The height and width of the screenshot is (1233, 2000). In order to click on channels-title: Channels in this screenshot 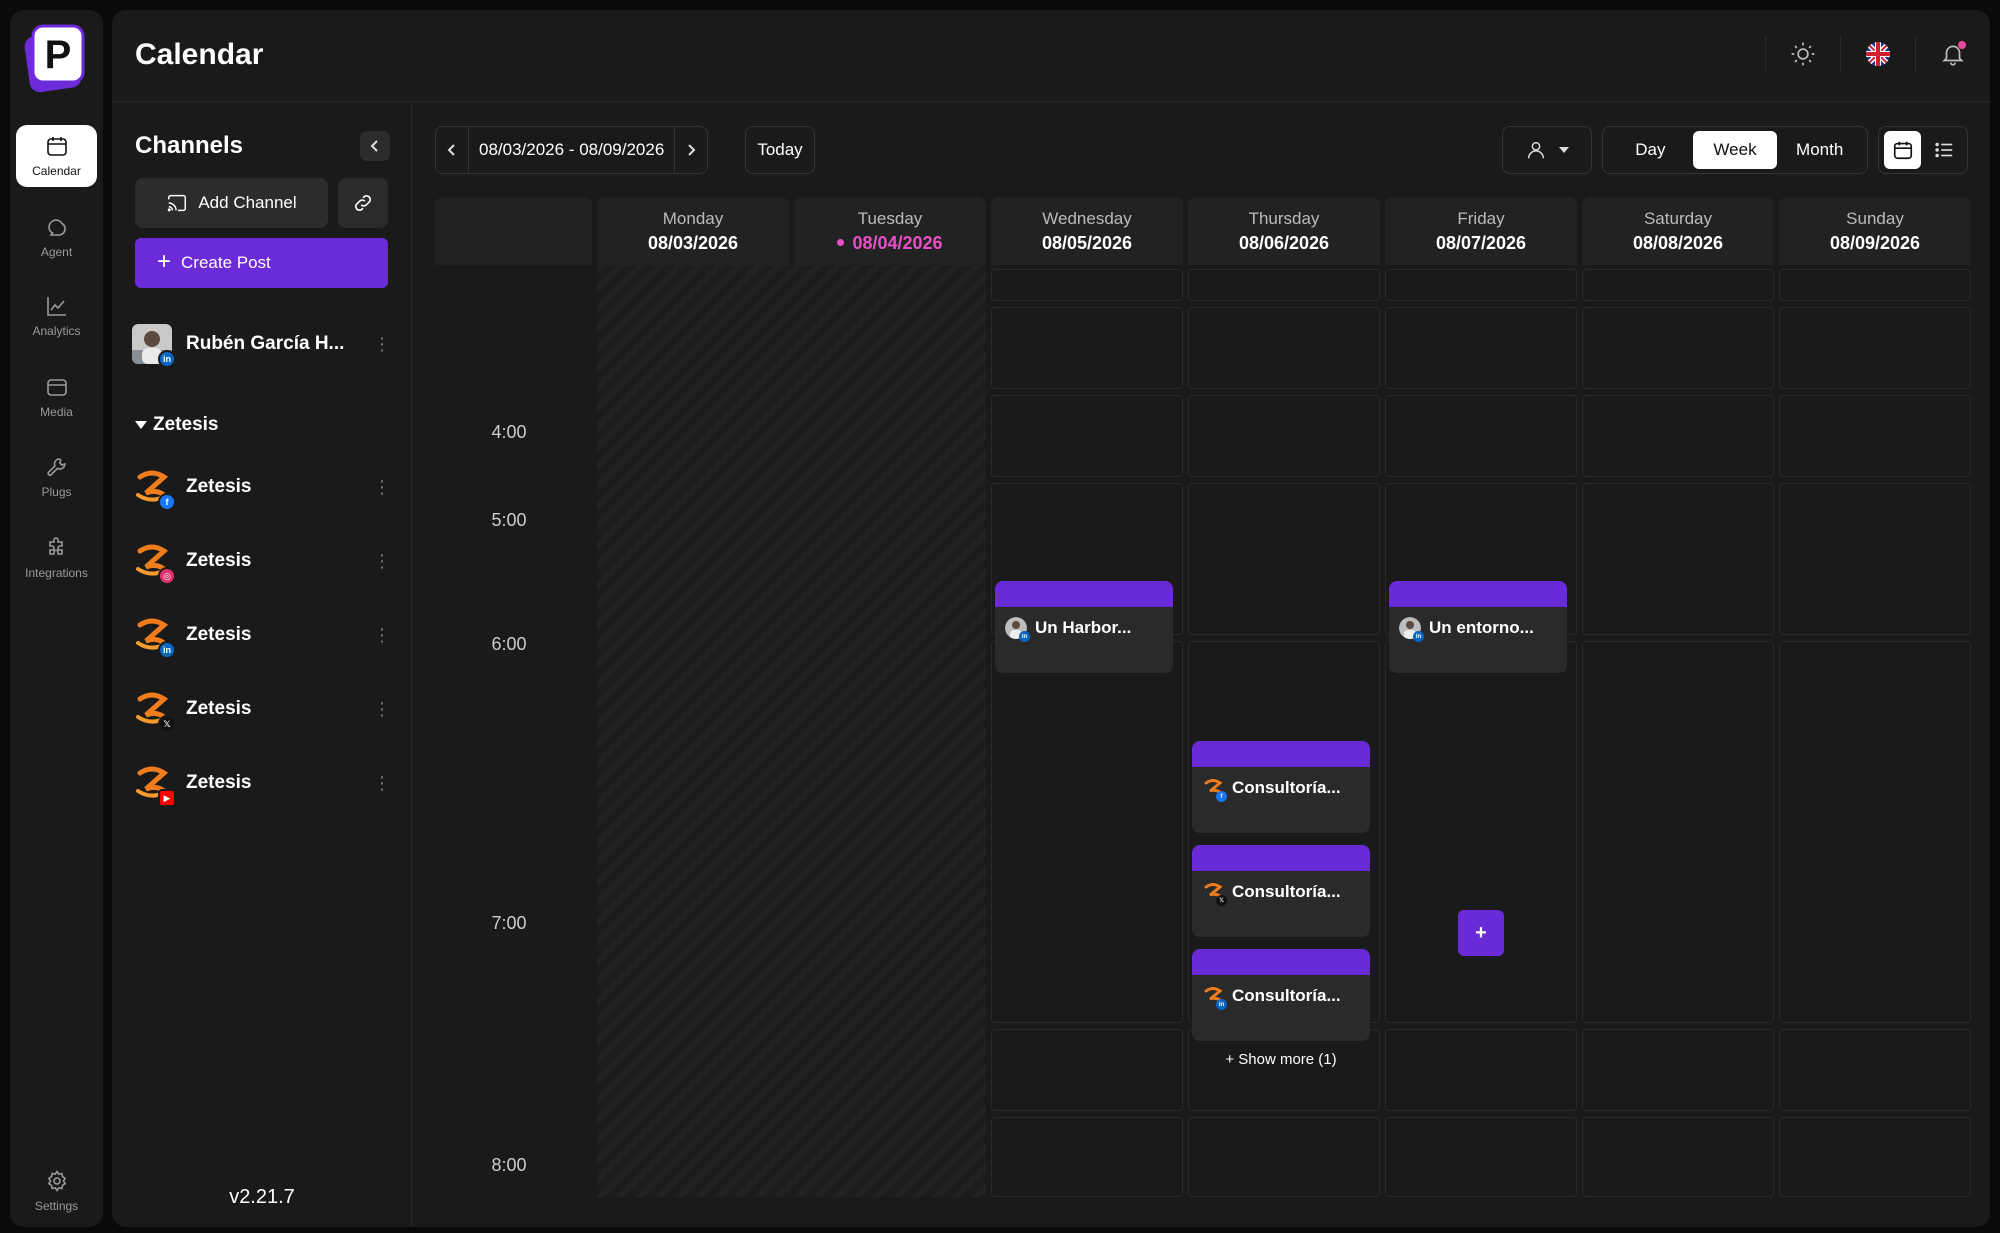, I will do `click(189, 145)`.